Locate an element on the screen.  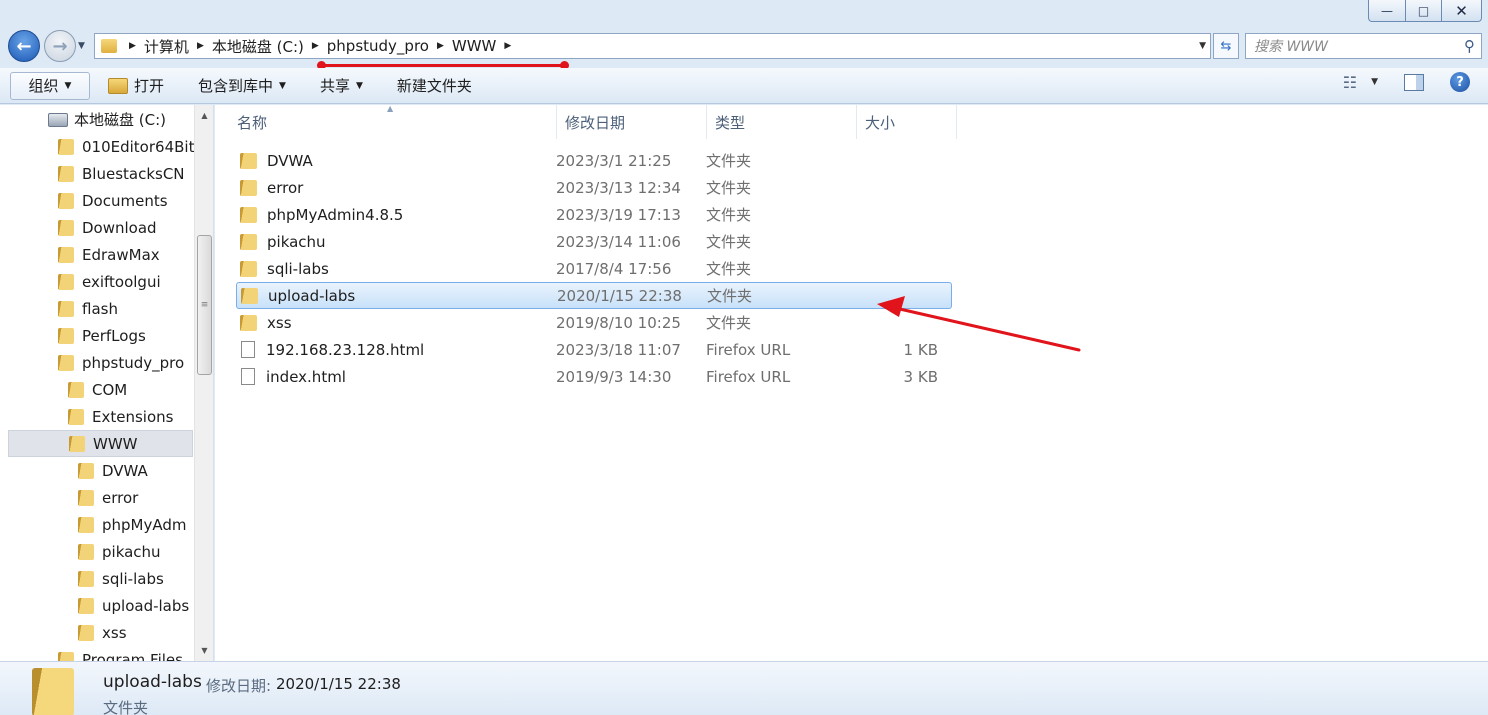
tree-item: WWW is located at coordinates (100, 443).